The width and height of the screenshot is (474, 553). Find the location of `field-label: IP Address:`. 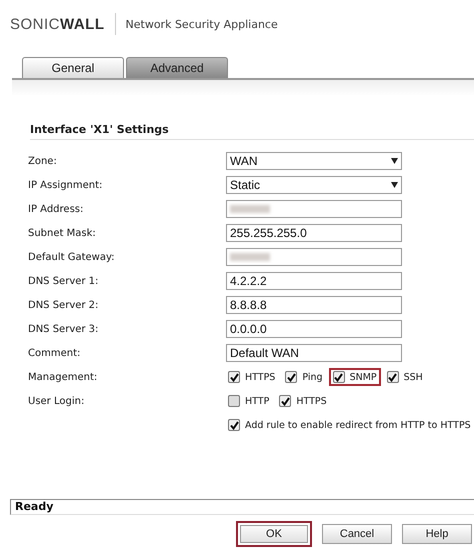

field-label: IP Address: is located at coordinates (56, 209).